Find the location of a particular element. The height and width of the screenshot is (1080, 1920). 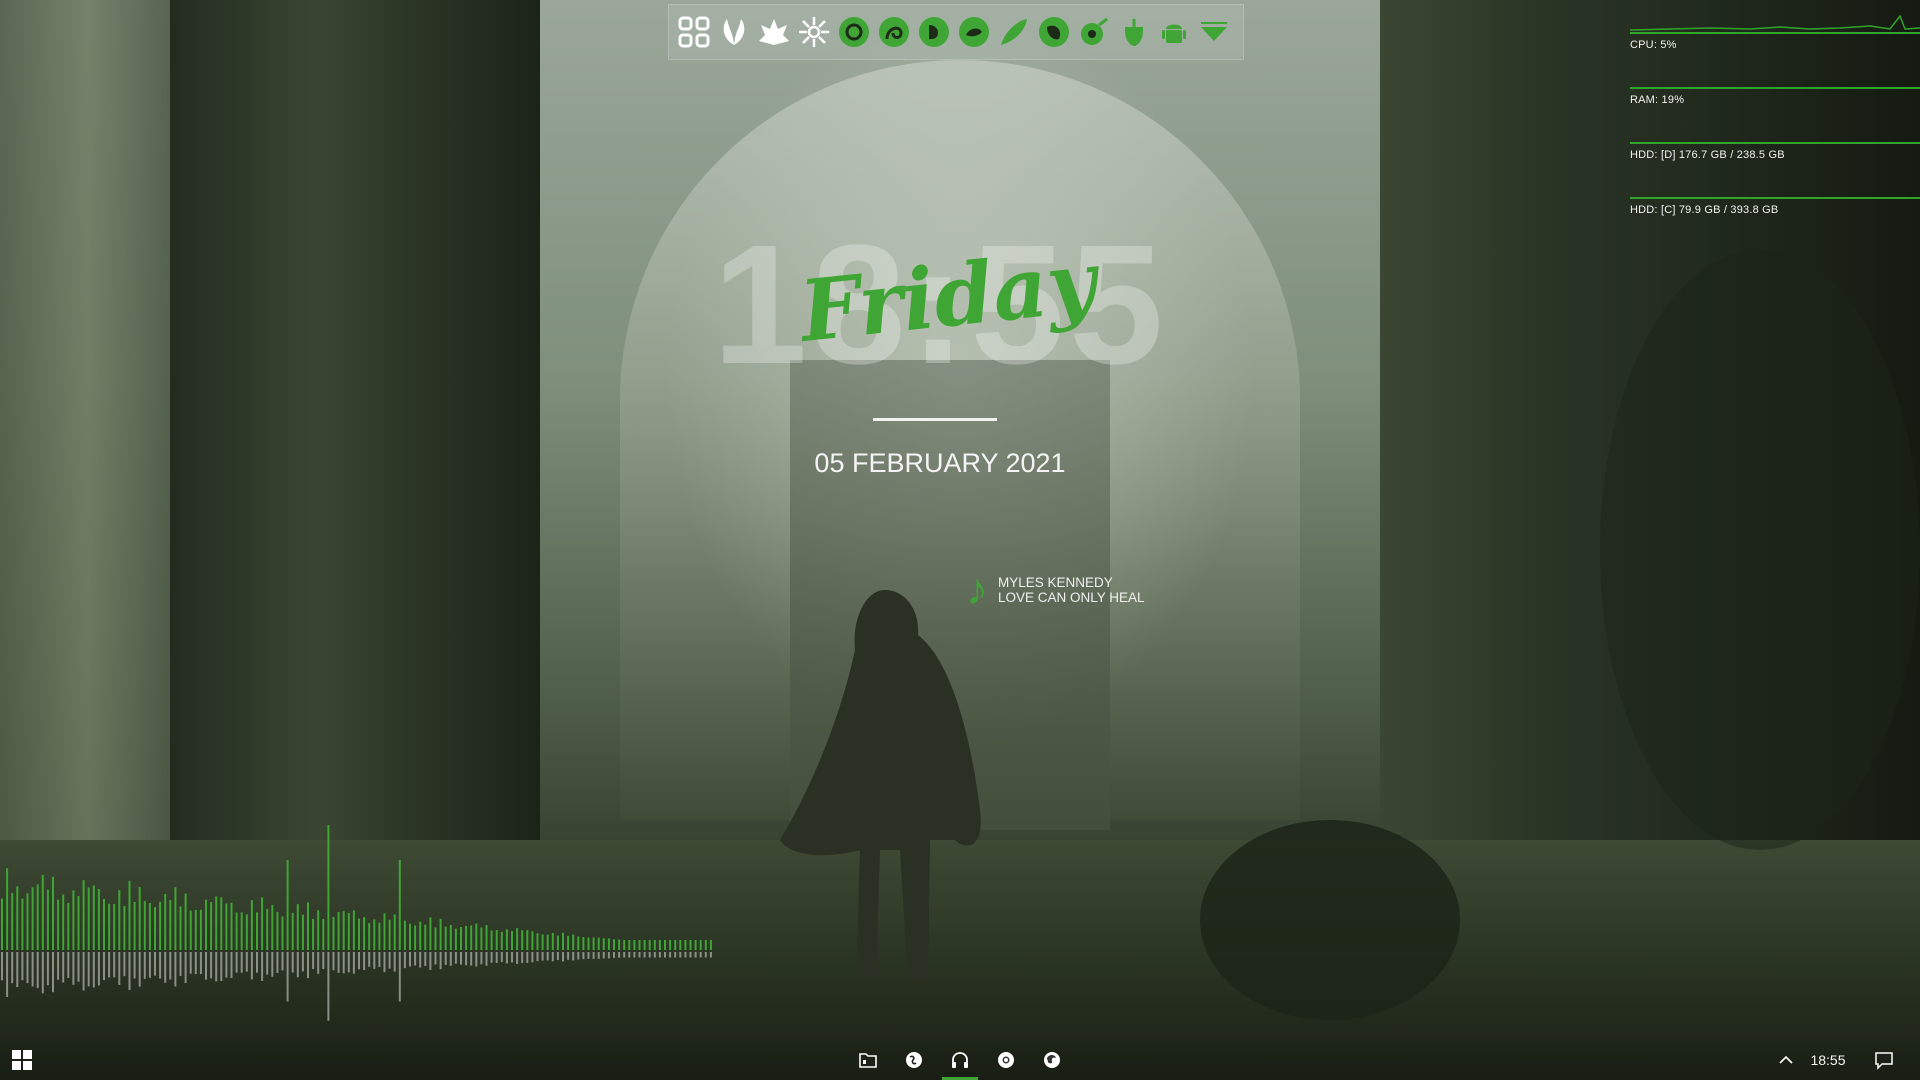

ram-graph is located at coordinates (1775, 77).